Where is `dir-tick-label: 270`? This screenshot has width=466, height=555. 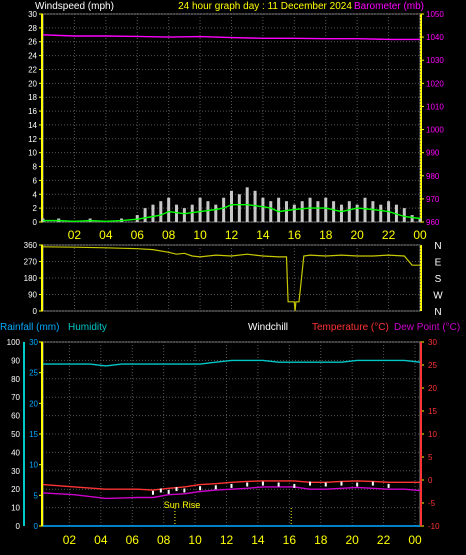
dir-tick-label: 270 is located at coordinates (31, 262).